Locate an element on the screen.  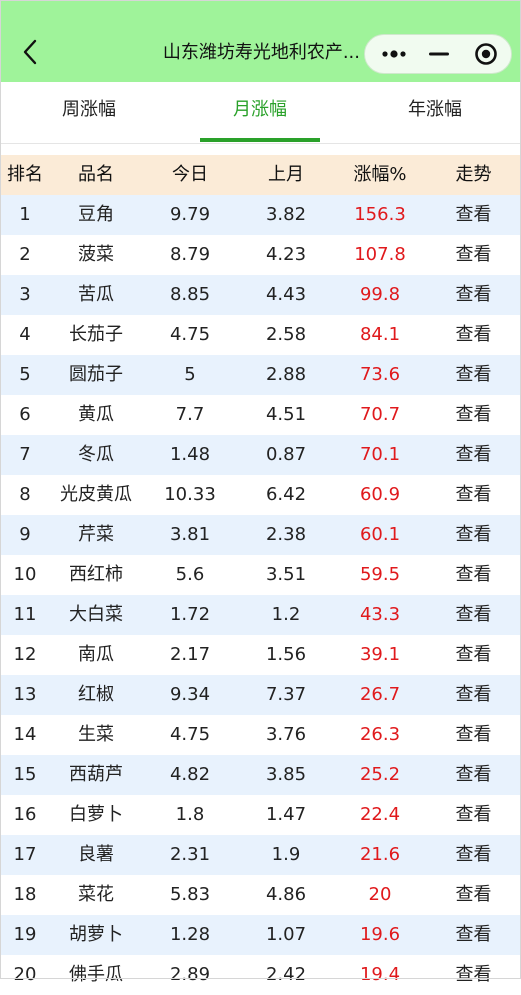
rank-cell: 1 is located at coordinates (25, 214).